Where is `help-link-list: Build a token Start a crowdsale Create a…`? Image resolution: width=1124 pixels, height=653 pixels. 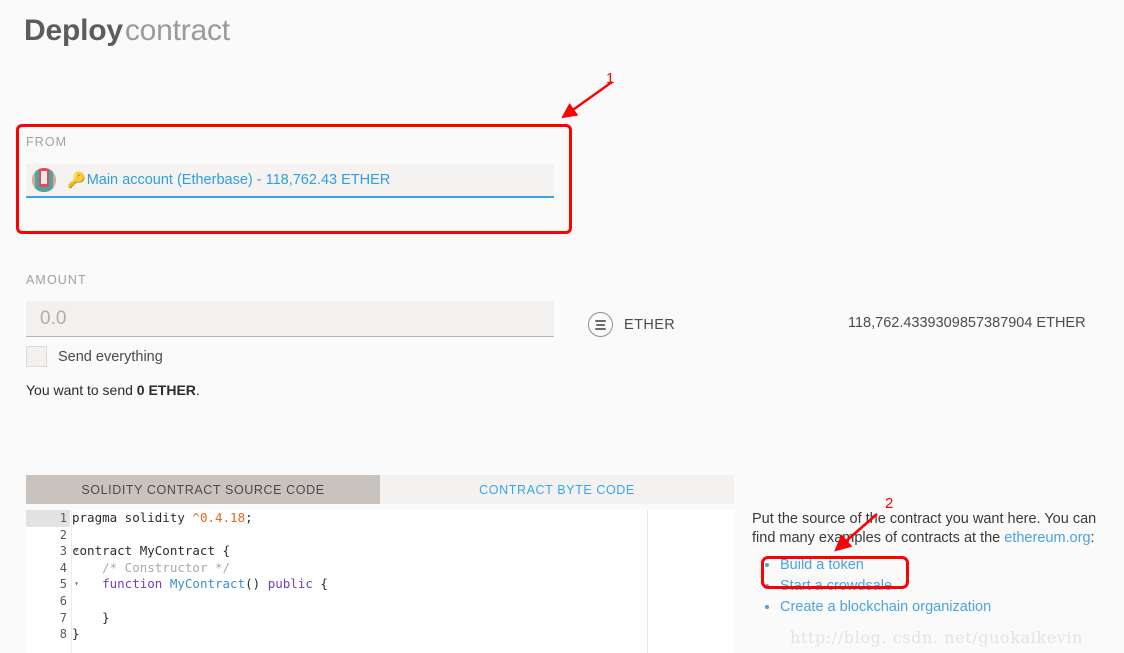 help-link-list: Build a token Start a crowdsale Create a… is located at coordinates (928, 586).